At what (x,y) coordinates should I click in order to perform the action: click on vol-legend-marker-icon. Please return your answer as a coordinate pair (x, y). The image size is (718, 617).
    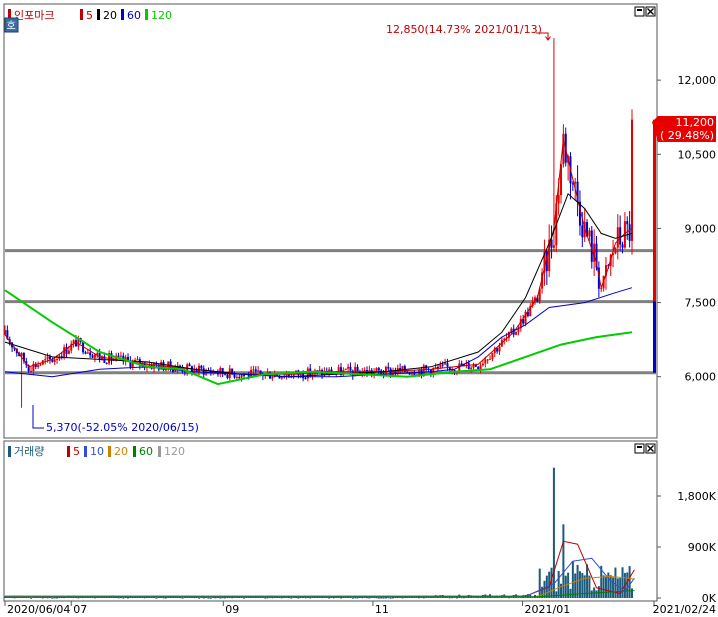
    Looking at the image, I should click on (9, 451).